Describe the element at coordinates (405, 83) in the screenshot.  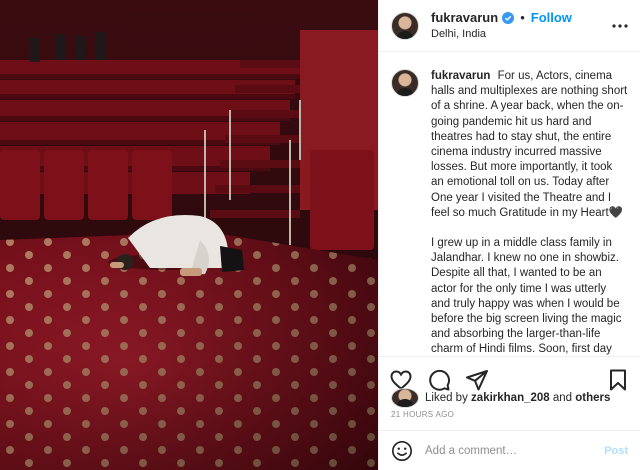
I see `caption-avatar` at that location.